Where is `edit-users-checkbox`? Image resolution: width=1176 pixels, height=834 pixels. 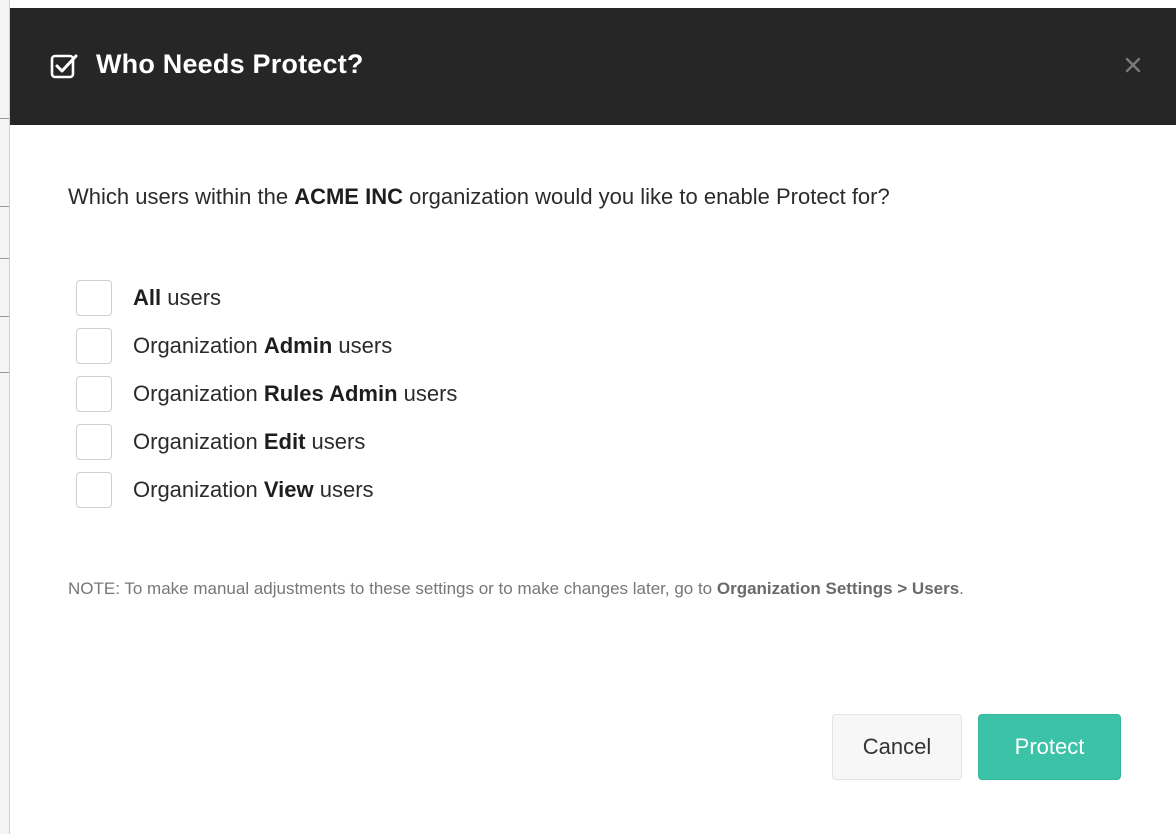
edit-users-checkbox is located at coordinates (94, 442).